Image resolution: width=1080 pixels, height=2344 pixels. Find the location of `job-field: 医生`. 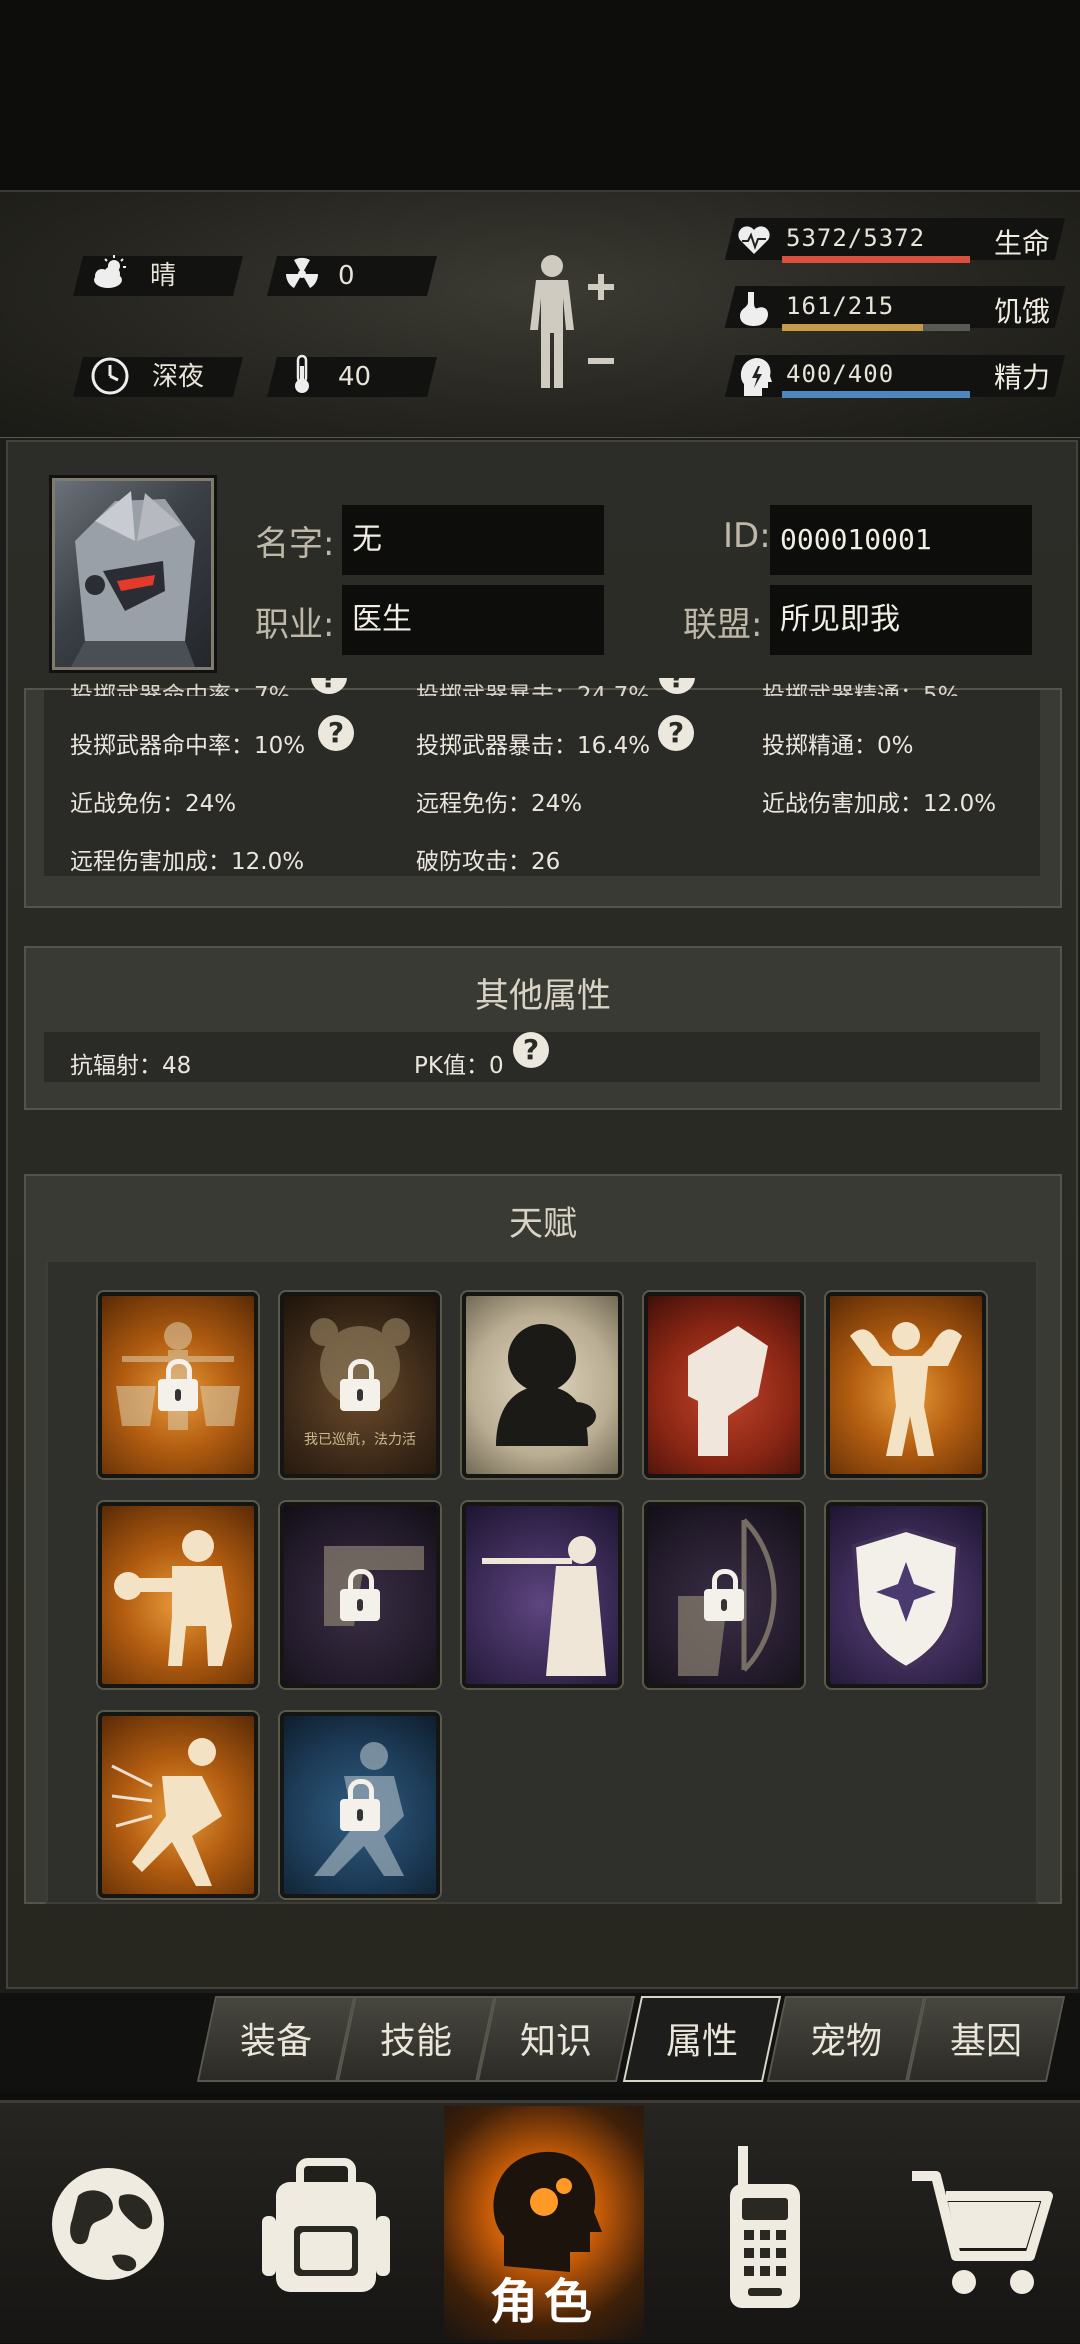

job-field: 医生 is located at coordinates (473, 620).